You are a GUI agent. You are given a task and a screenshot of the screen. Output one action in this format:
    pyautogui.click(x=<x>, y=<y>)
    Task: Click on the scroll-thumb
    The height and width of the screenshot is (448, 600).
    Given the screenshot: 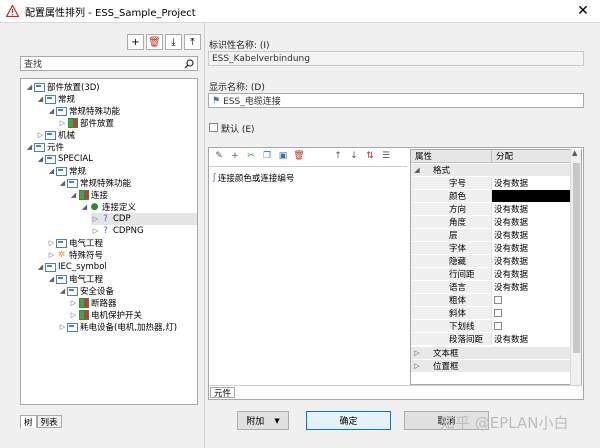 What is the action you would take?
    pyautogui.click(x=576, y=258)
    